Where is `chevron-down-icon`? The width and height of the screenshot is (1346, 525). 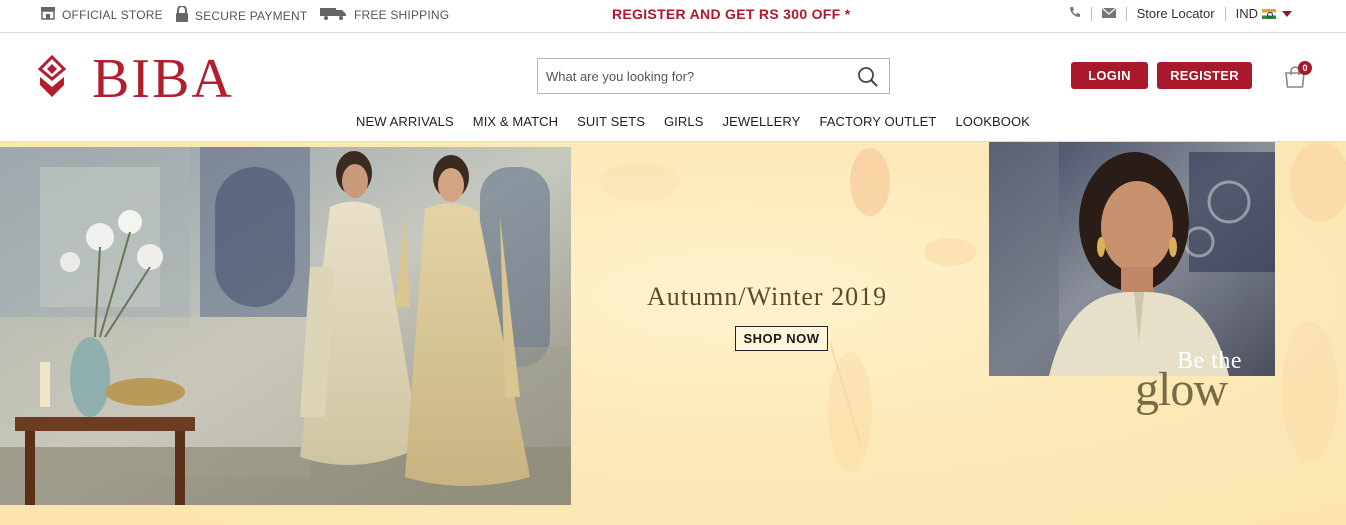
chevron-down-icon is located at coordinates (1287, 13).